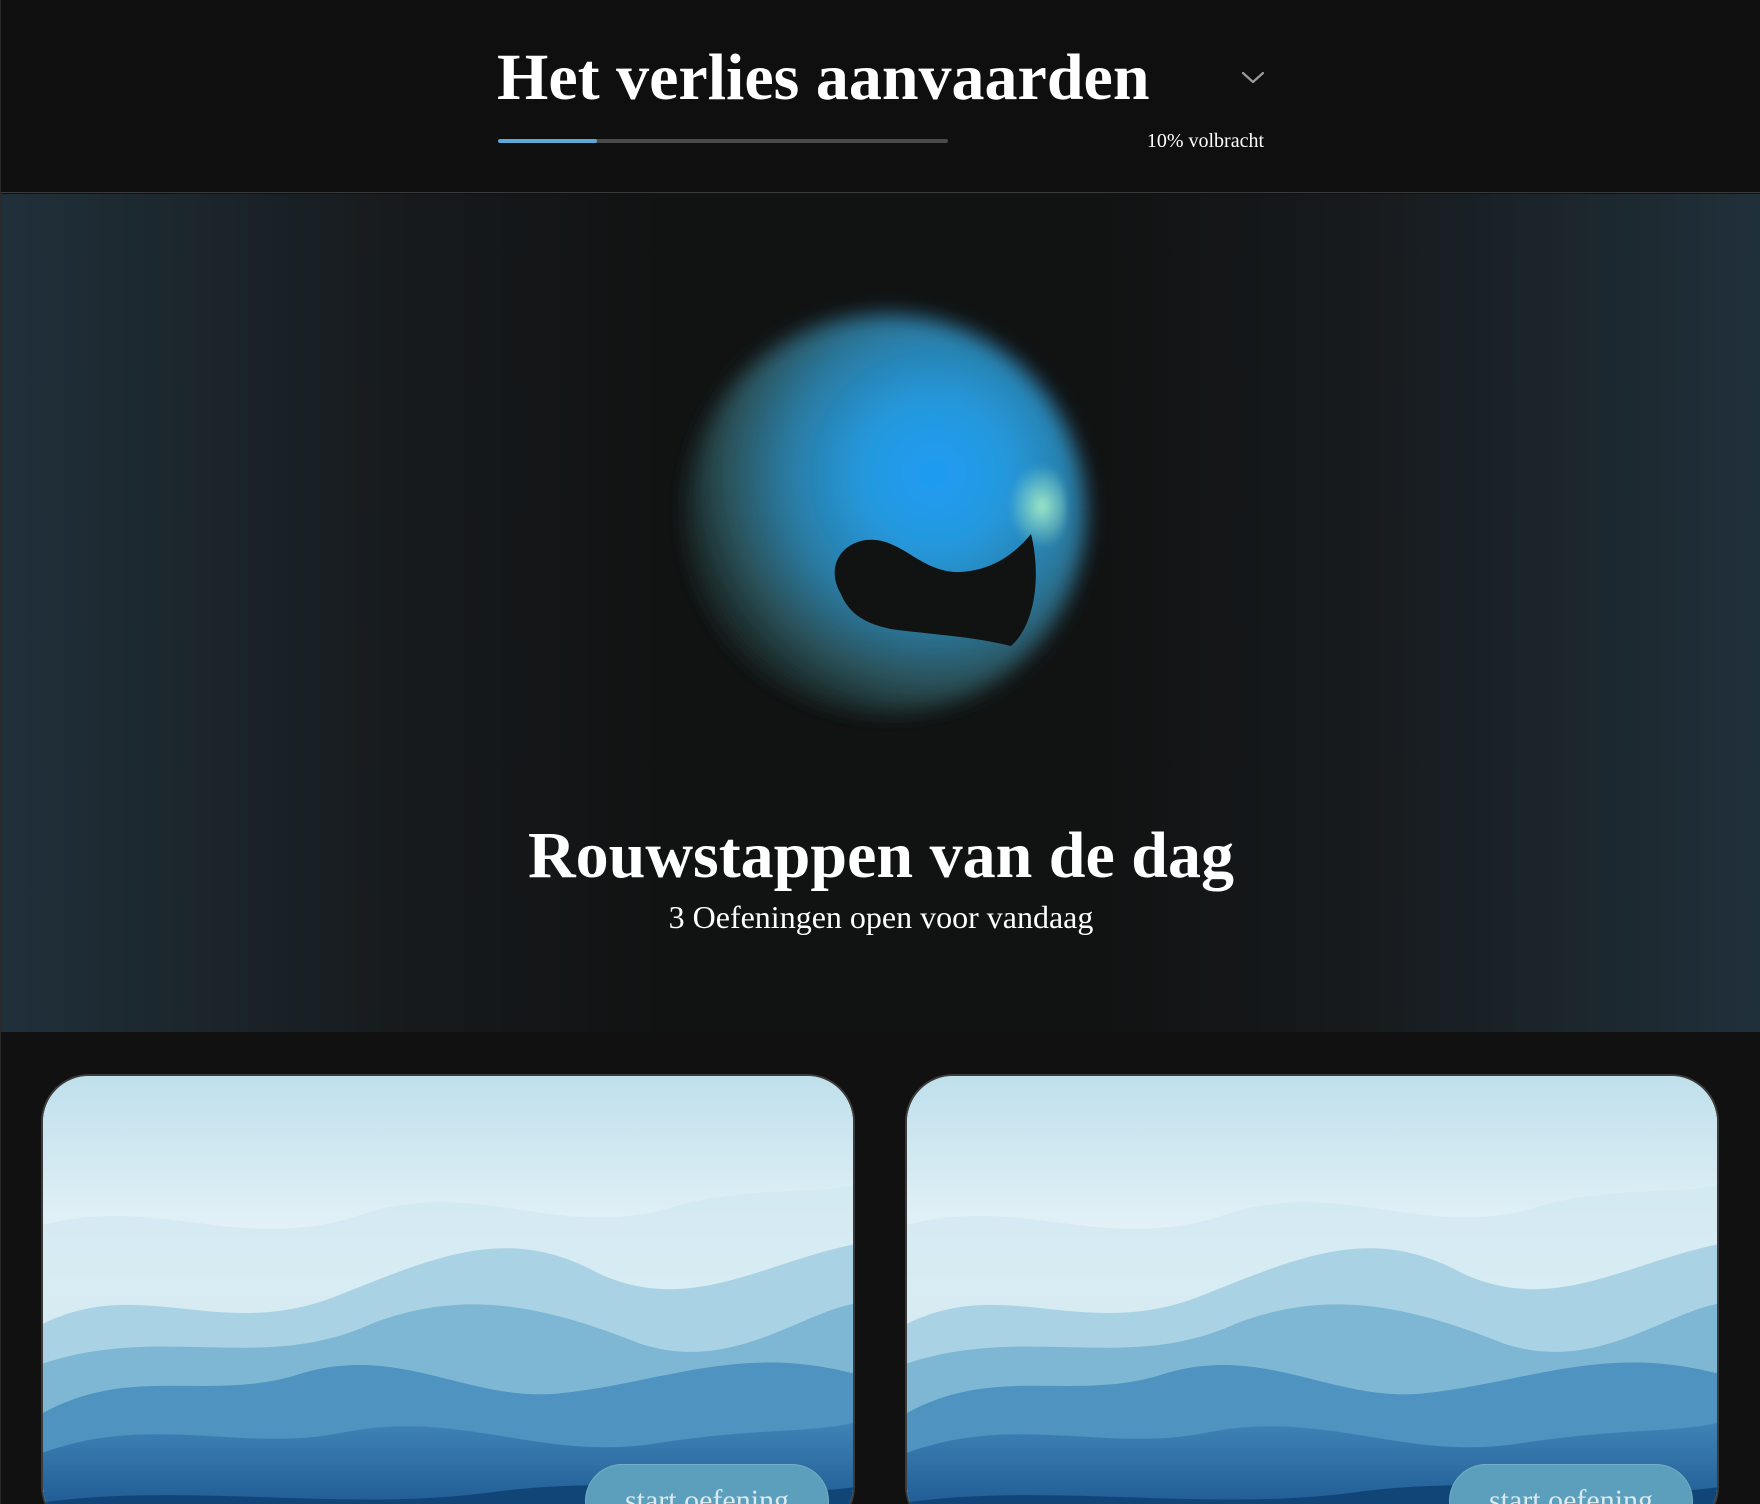 Image resolution: width=1760 pixels, height=1504 pixels. I want to click on daily-steps-title: Rouwstappen van de dag, so click(881, 855).